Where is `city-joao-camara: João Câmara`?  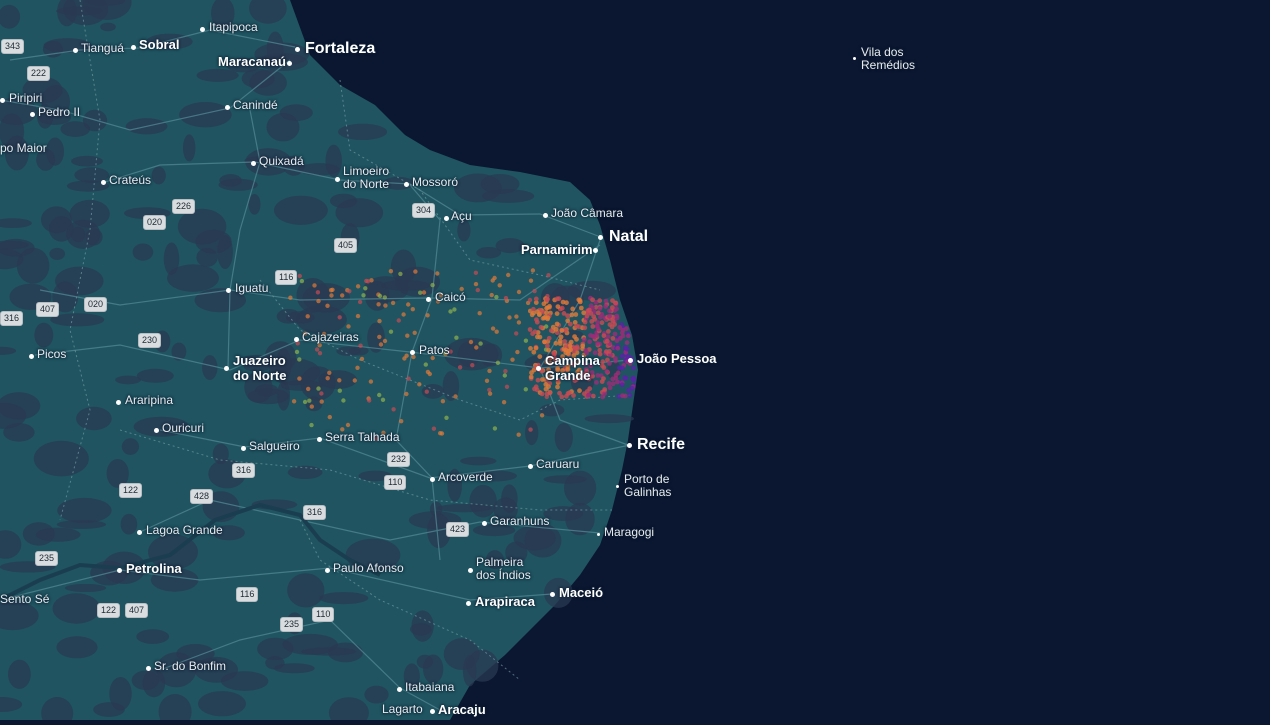 city-joao-camara: João Câmara is located at coordinates (583, 213).